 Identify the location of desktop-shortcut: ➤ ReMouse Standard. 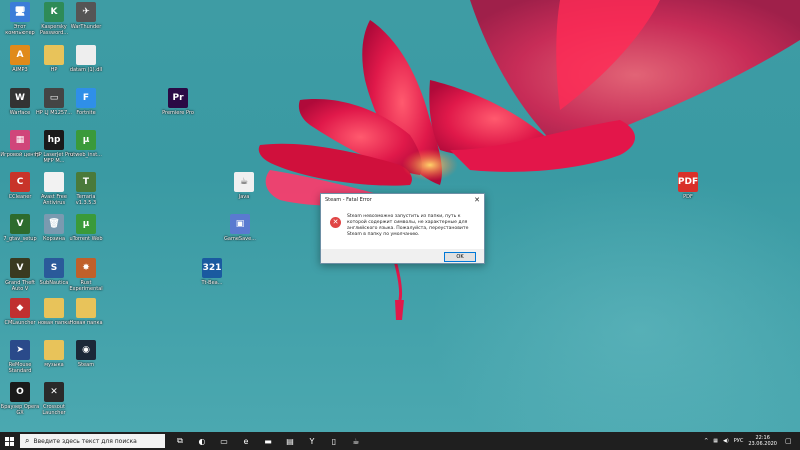
(20, 357).